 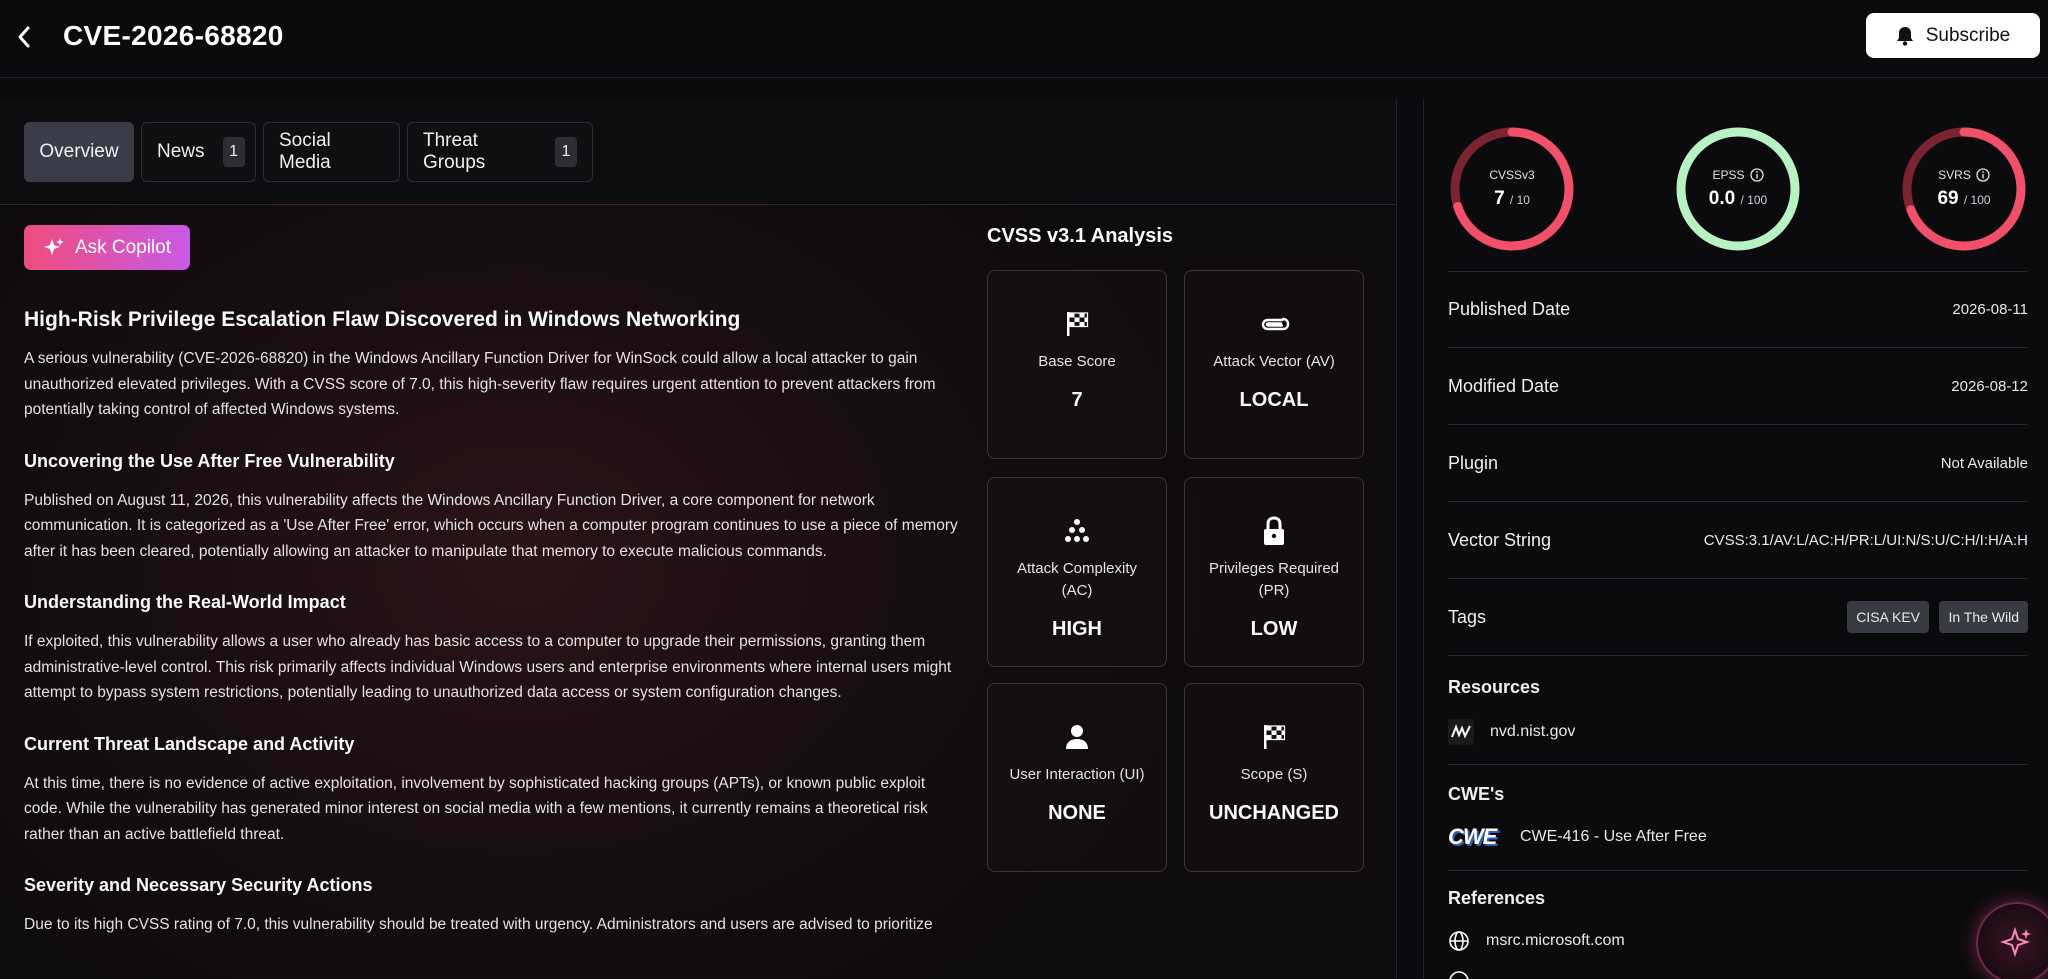 What do you see at coordinates (1077, 629) in the screenshot?
I see `metric-value: HIGH` at bounding box center [1077, 629].